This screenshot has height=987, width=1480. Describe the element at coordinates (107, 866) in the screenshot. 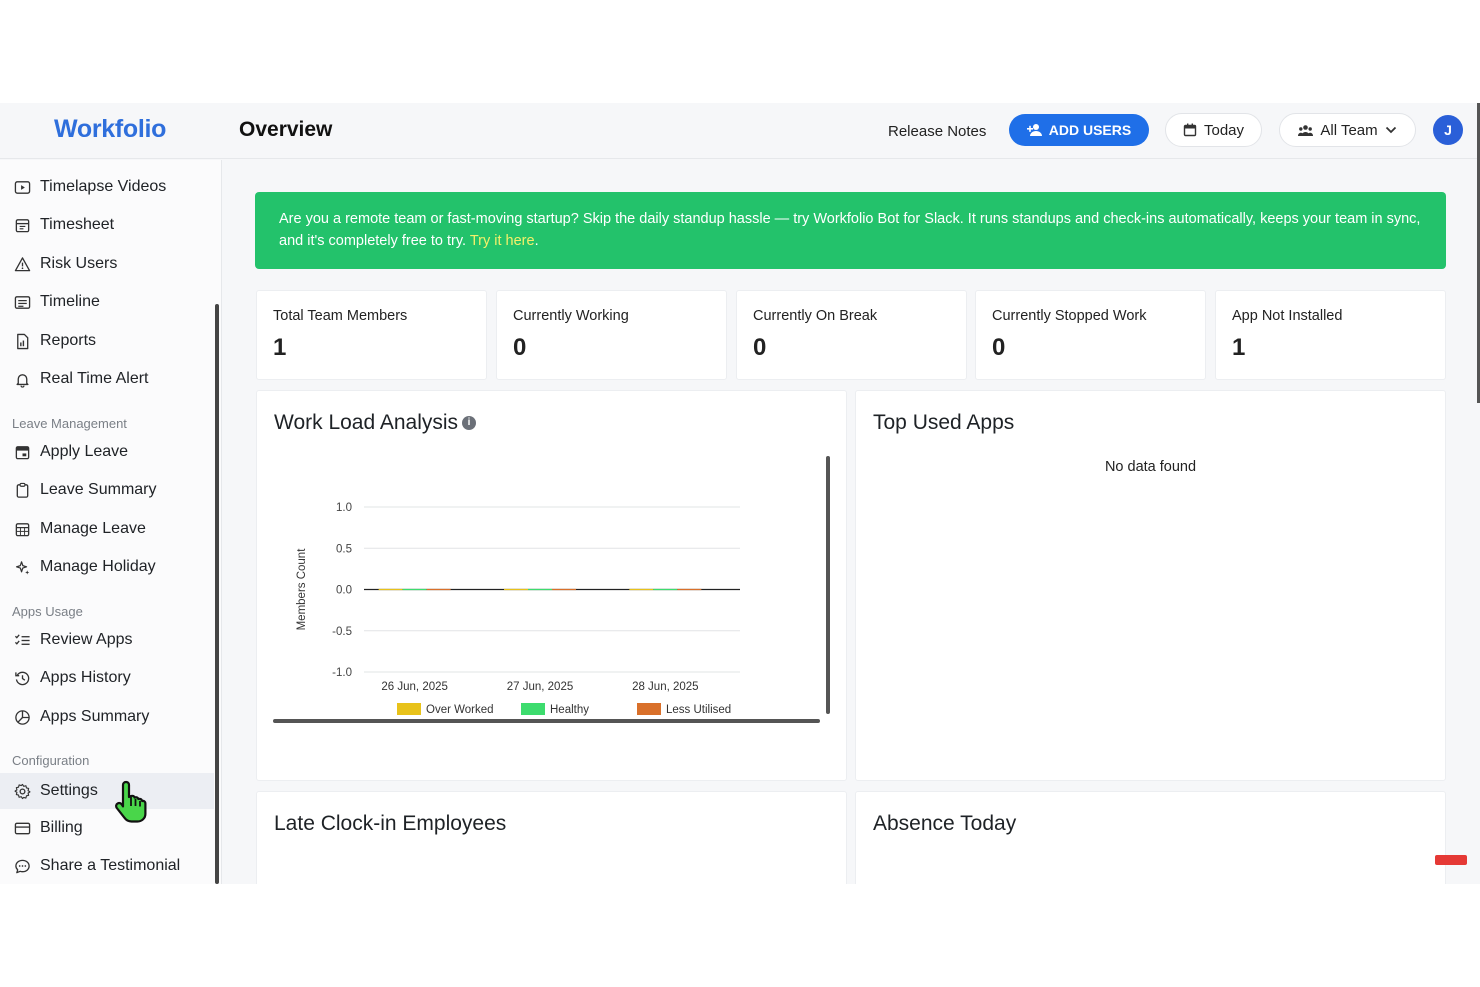

I see `sidebar-item-share-testimonial: Share a Testimonial` at that location.